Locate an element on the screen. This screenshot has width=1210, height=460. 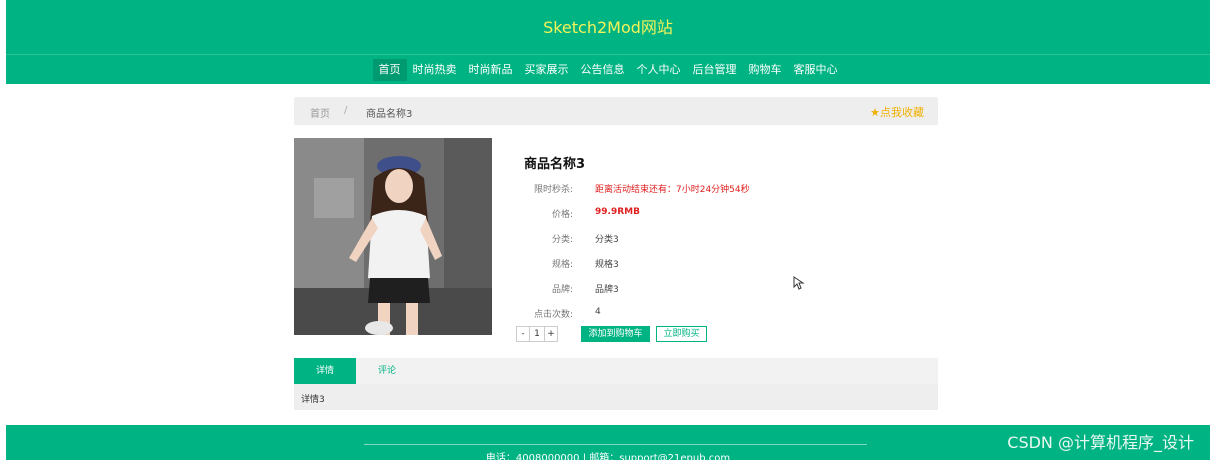
detail-tabs: 详情 评论 is located at coordinates (616, 371).